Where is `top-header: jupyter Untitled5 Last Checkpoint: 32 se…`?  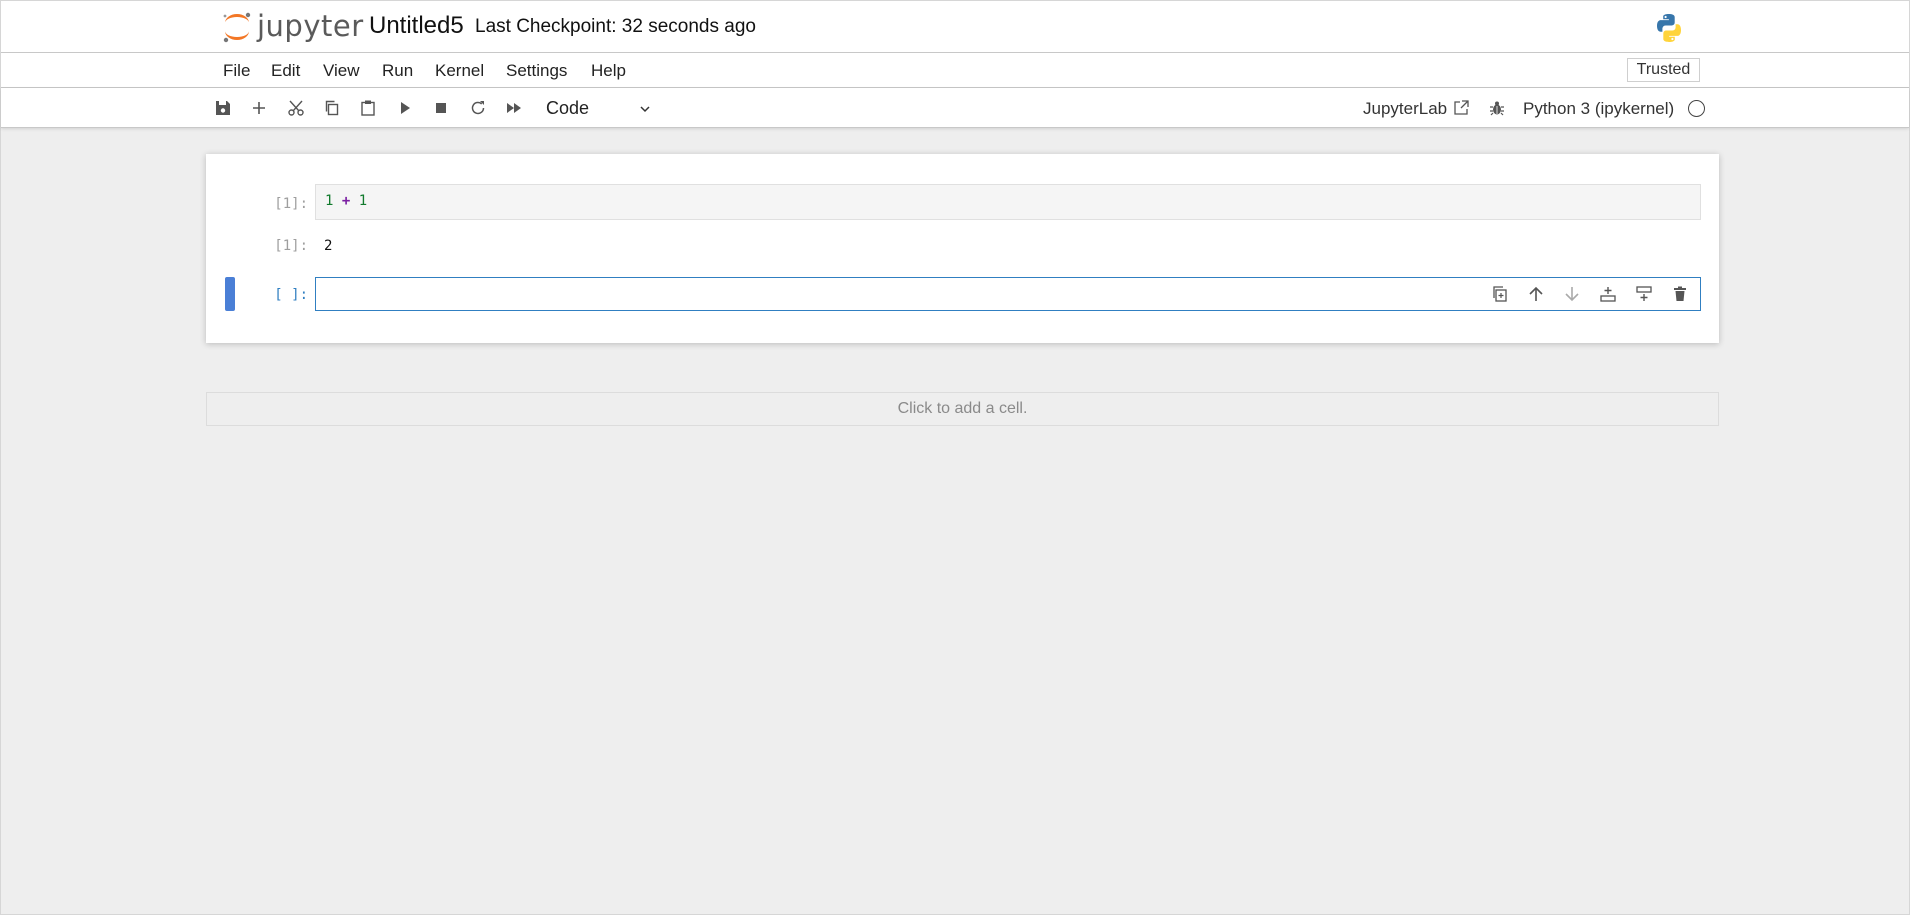
top-header: jupyter Untitled5 Last Checkpoint: 32 se… is located at coordinates (955, 27).